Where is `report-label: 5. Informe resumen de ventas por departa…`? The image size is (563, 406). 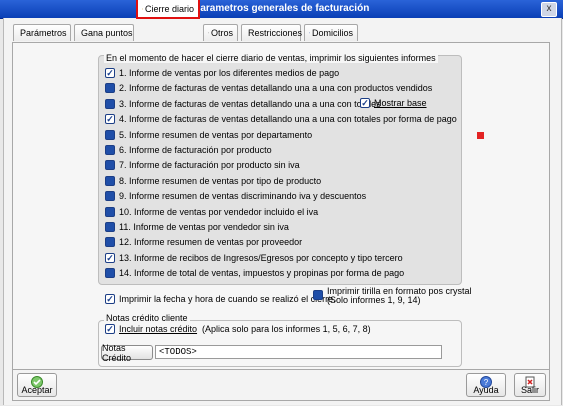
report-label: 5. Informe resumen de ventas por departa… is located at coordinates (216, 135).